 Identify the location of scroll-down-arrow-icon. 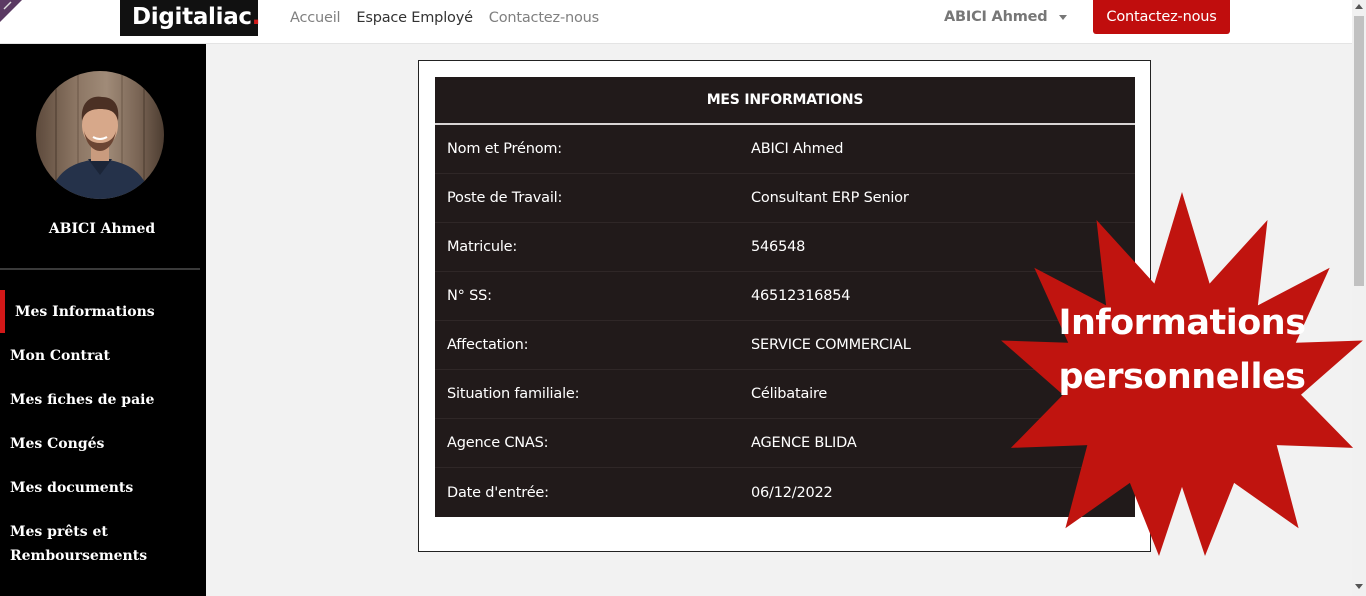
(1359, 586).